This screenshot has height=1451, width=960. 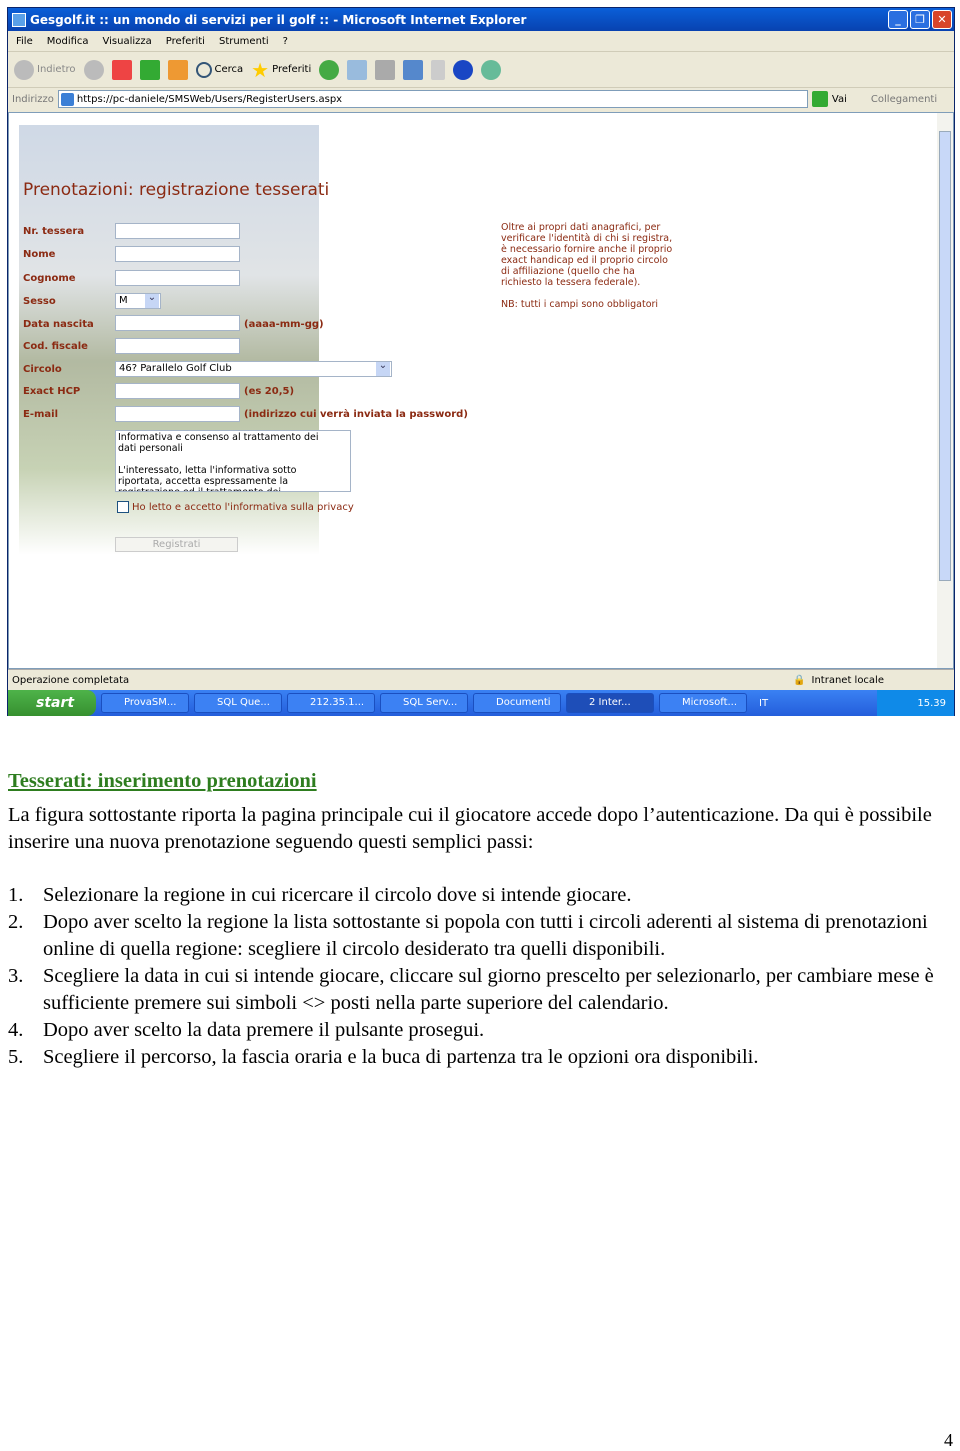 What do you see at coordinates (177, 278) in the screenshot?
I see `cognome-input` at bounding box center [177, 278].